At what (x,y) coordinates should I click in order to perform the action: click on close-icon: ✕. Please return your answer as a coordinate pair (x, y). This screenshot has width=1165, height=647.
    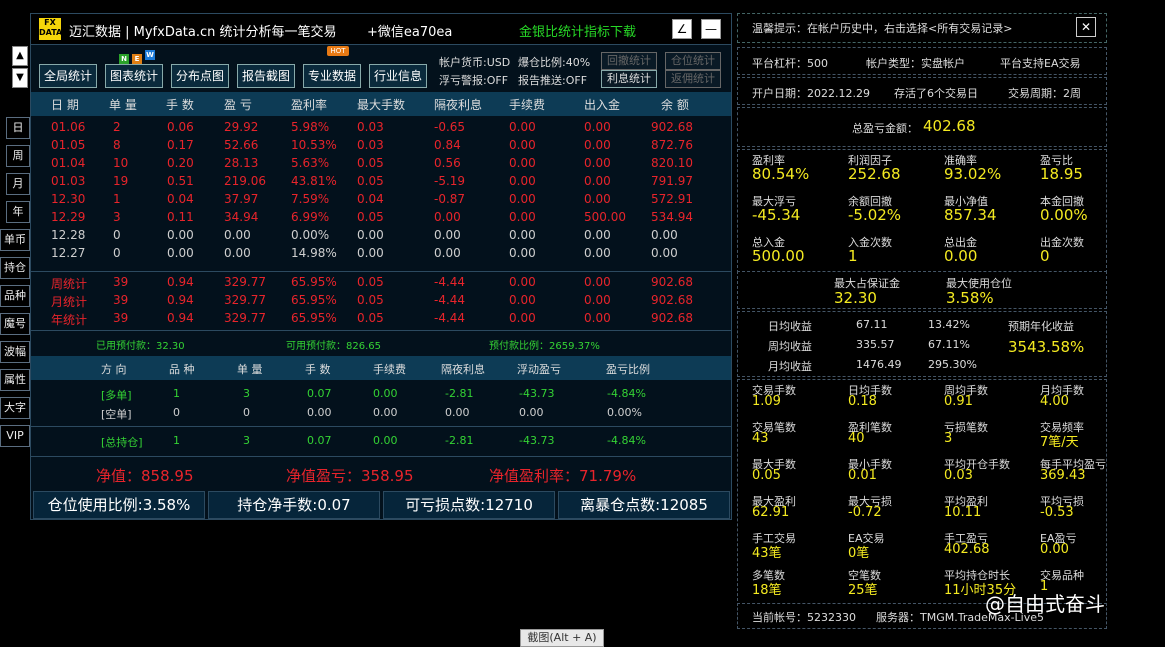
    Looking at the image, I should click on (1086, 27).